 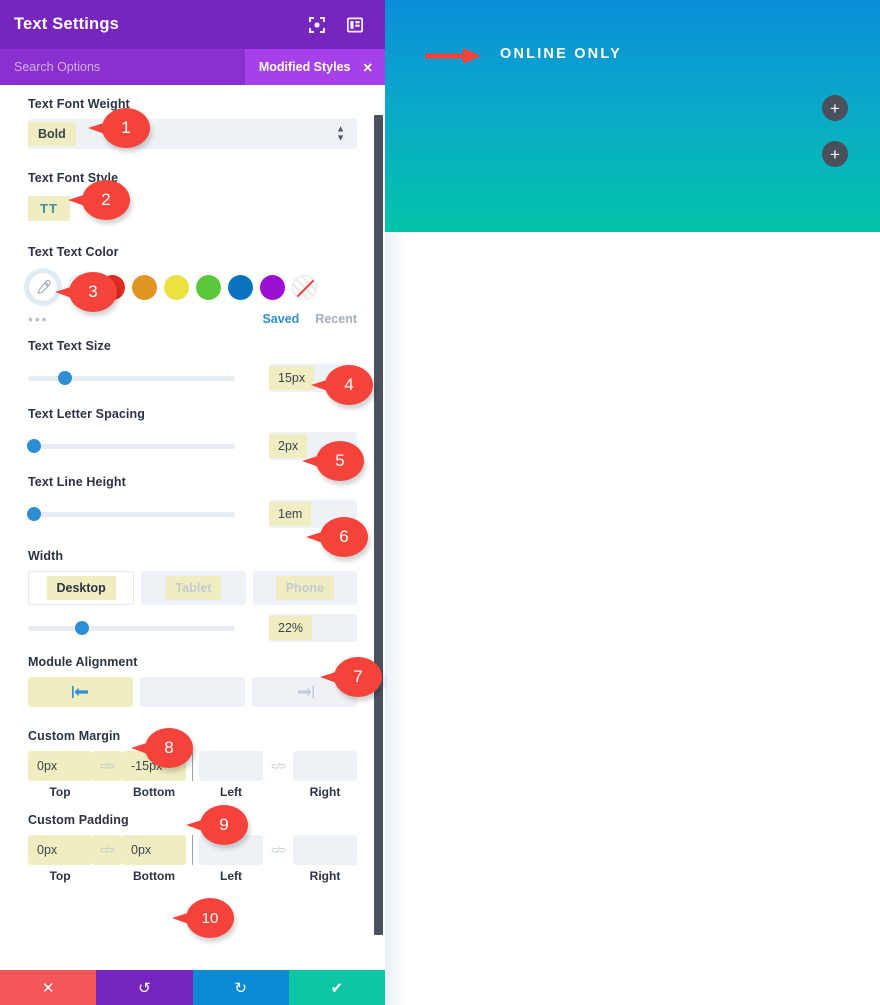 I want to click on search-bar: Modified Styles ✕, so click(x=192, y=67).